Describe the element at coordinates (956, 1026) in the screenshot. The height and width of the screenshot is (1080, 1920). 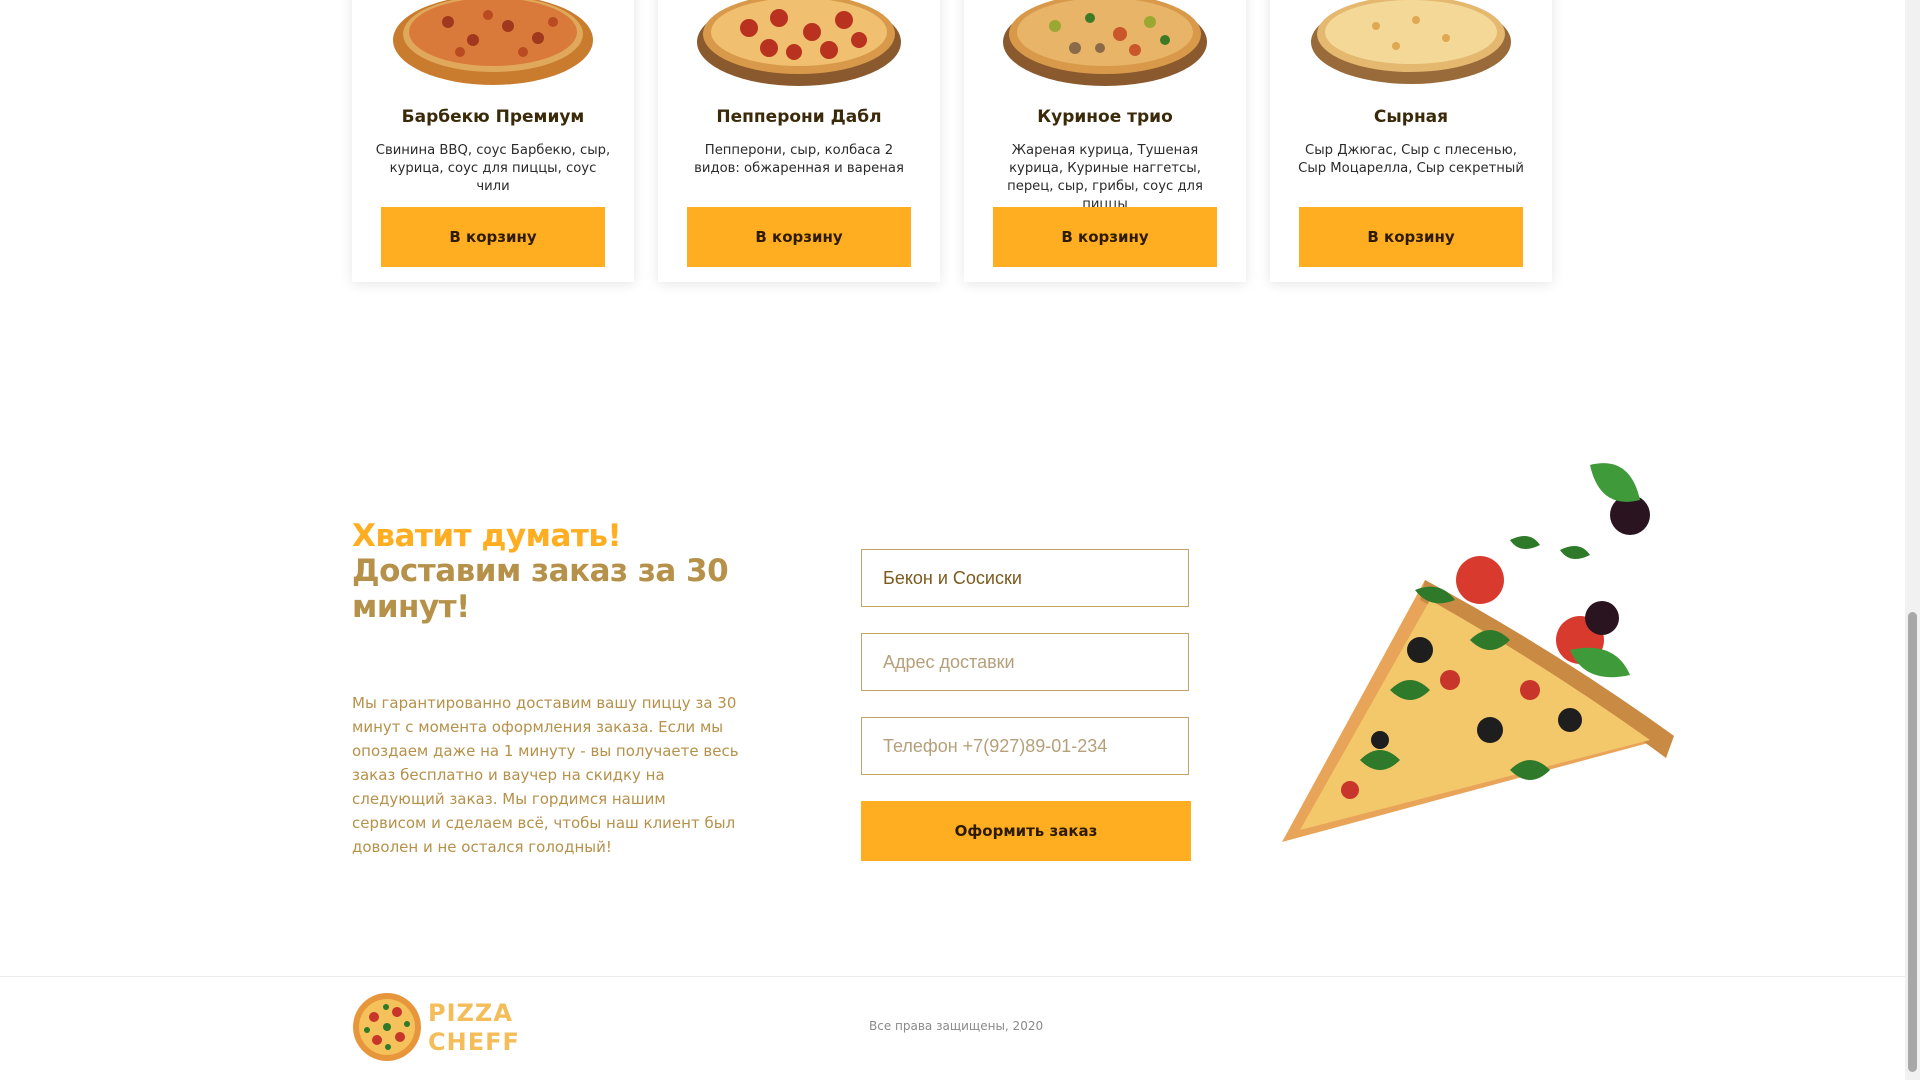
I see `copyright-text: Все права защищены, 2020` at that location.